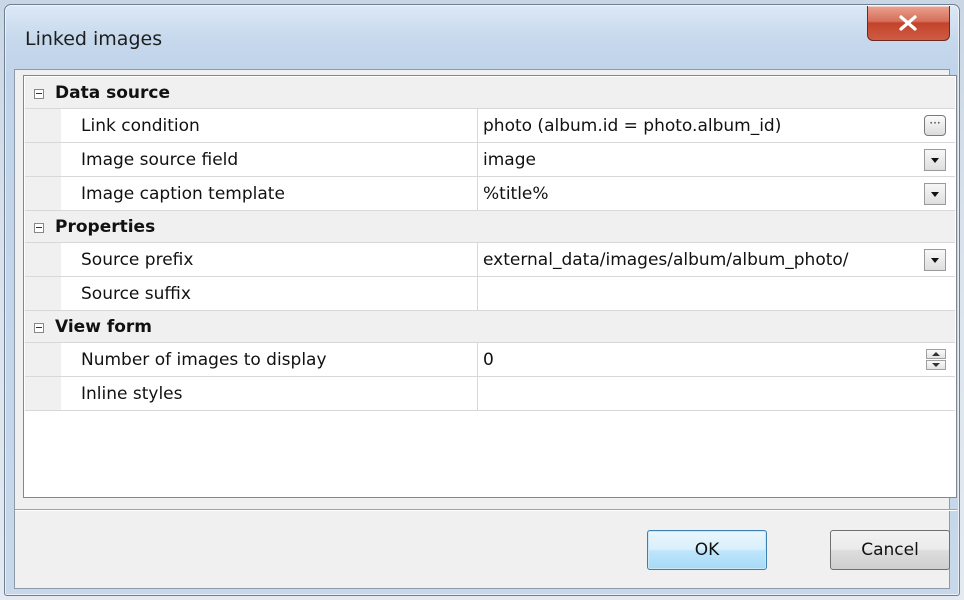 The height and width of the screenshot is (600, 964). I want to click on property-name: Number of images to display, so click(269, 359).